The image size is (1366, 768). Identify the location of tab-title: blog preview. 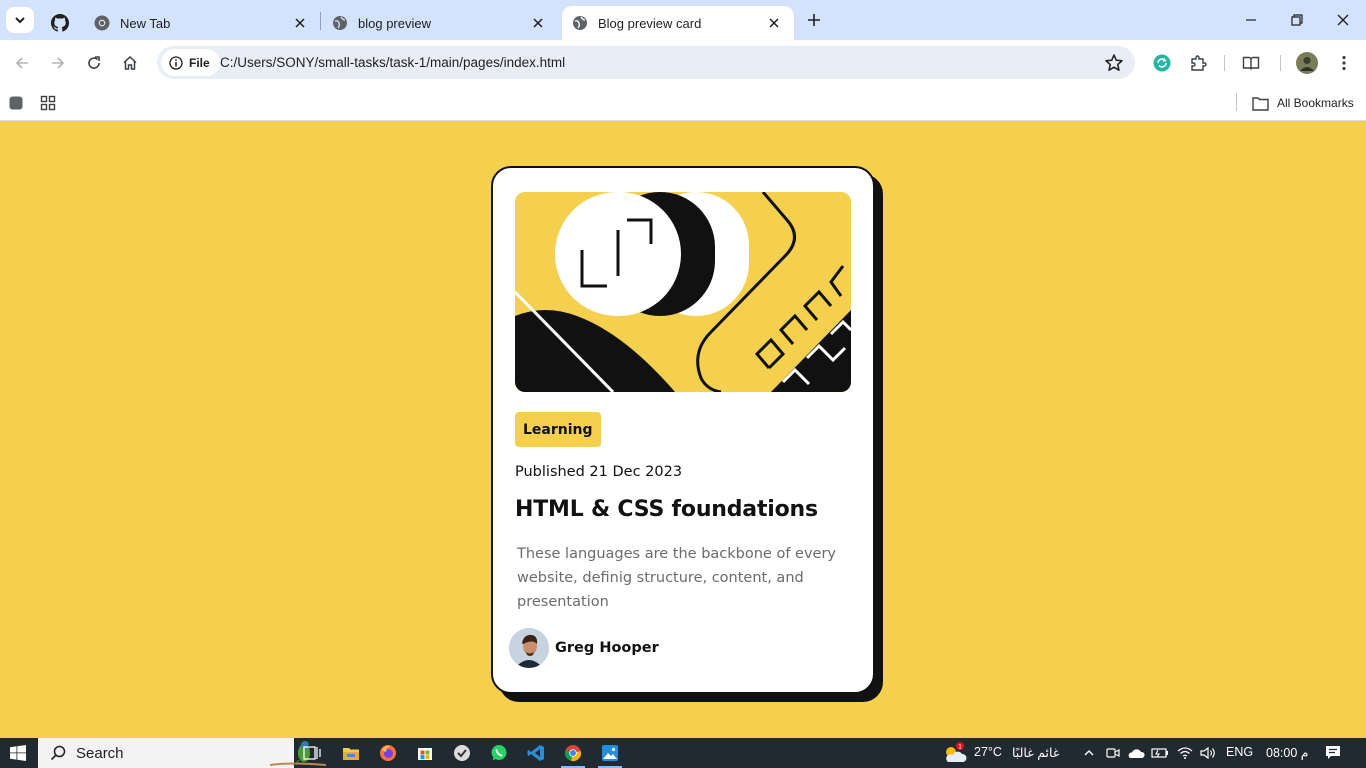
(394, 23).